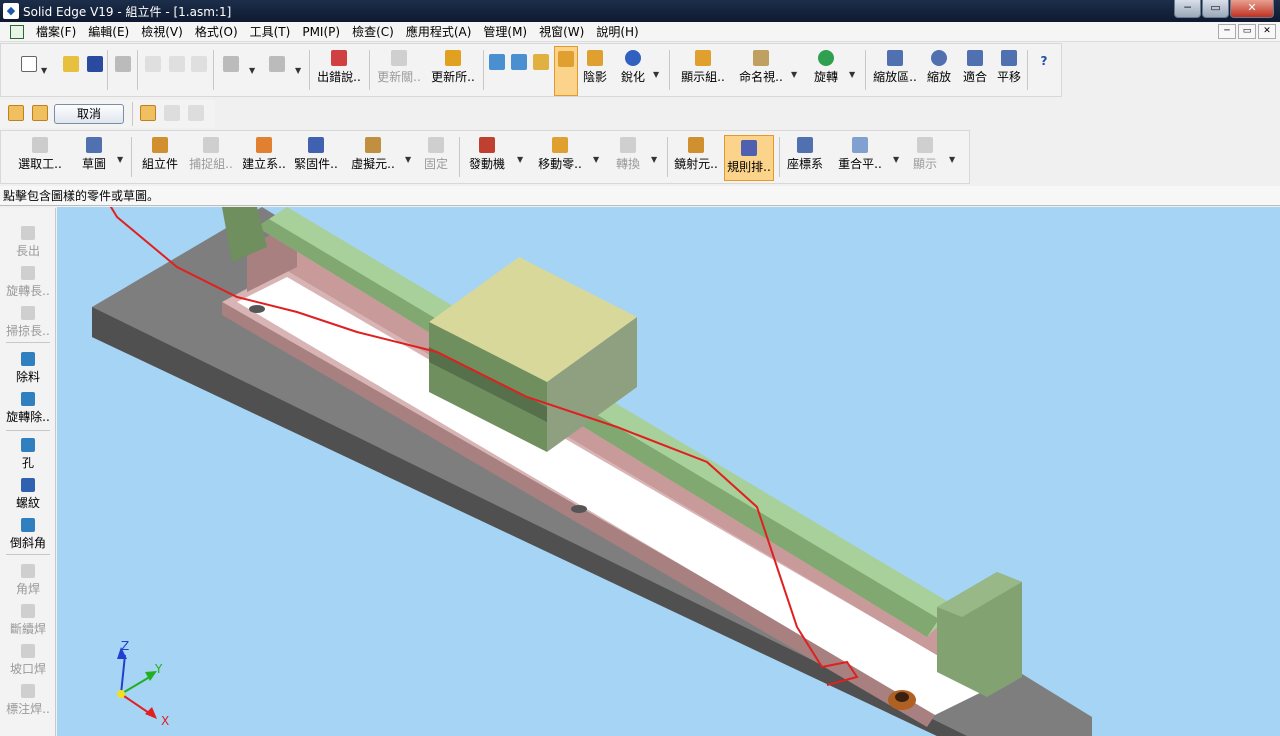  What do you see at coordinates (596, 159) in the screenshot?
I see `move-part-dropdown-icon: ▼` at bounding box center [596, 159].